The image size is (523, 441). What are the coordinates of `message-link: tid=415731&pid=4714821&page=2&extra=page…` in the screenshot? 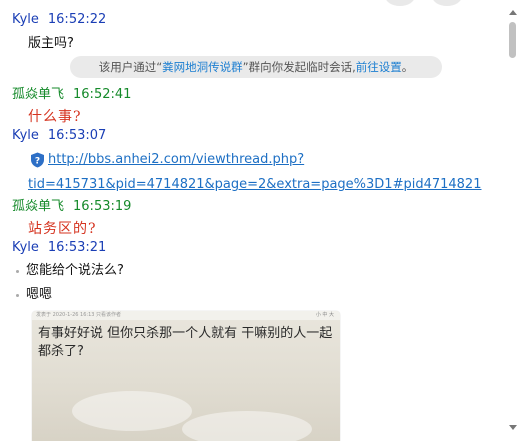 It's located at (254, 185).